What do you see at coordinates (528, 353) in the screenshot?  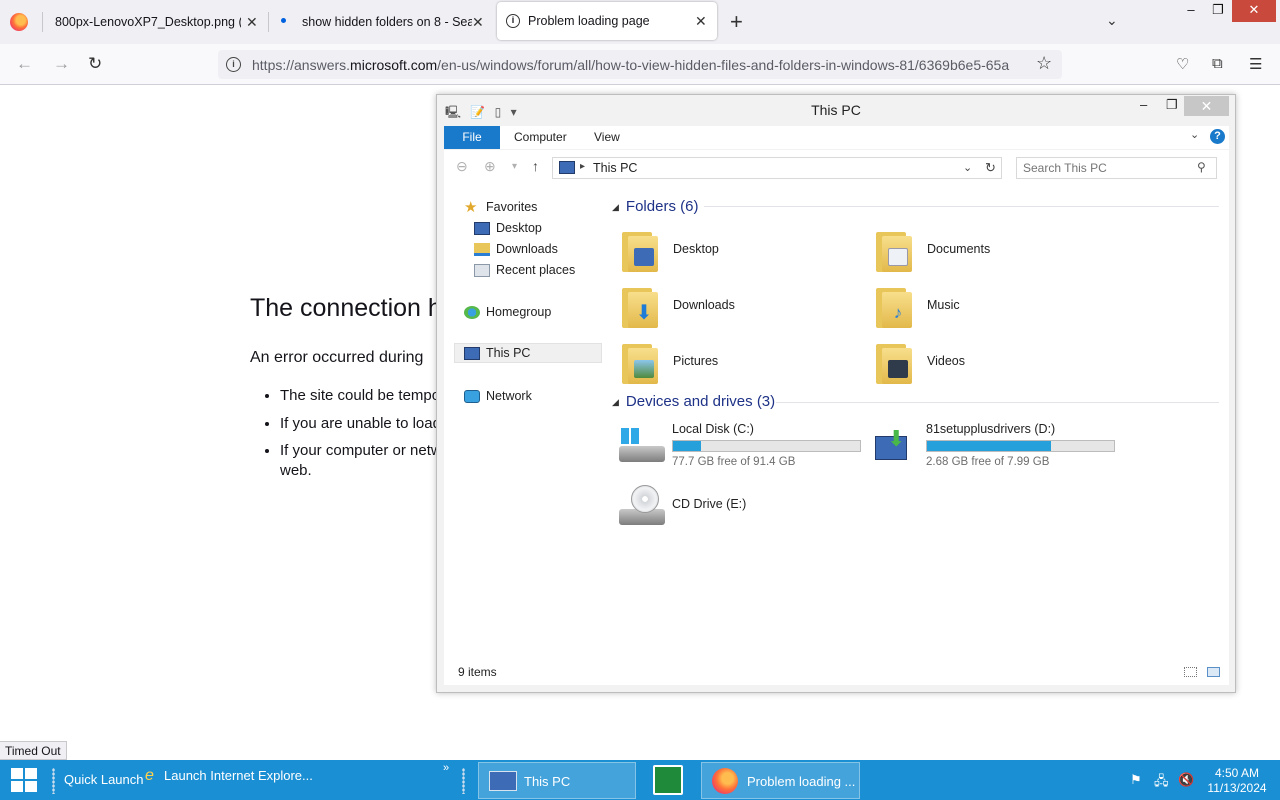 I see `nav-this-pc: This PC` at bounding box center [528, 353].